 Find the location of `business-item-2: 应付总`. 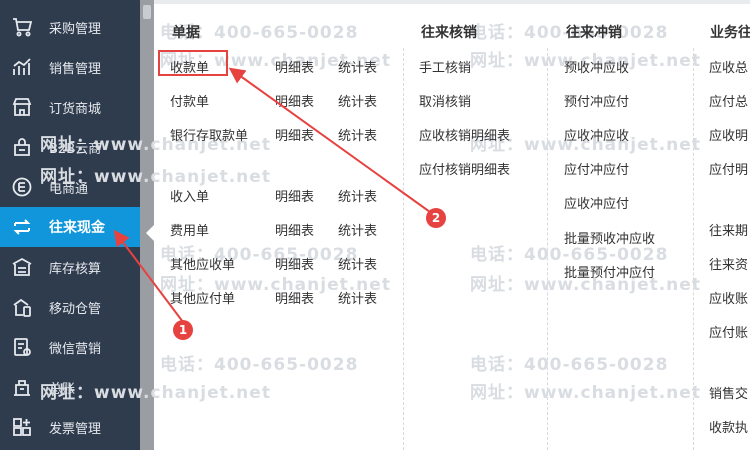

business-item-2: 应付总 is located at coordinates (729, 100).